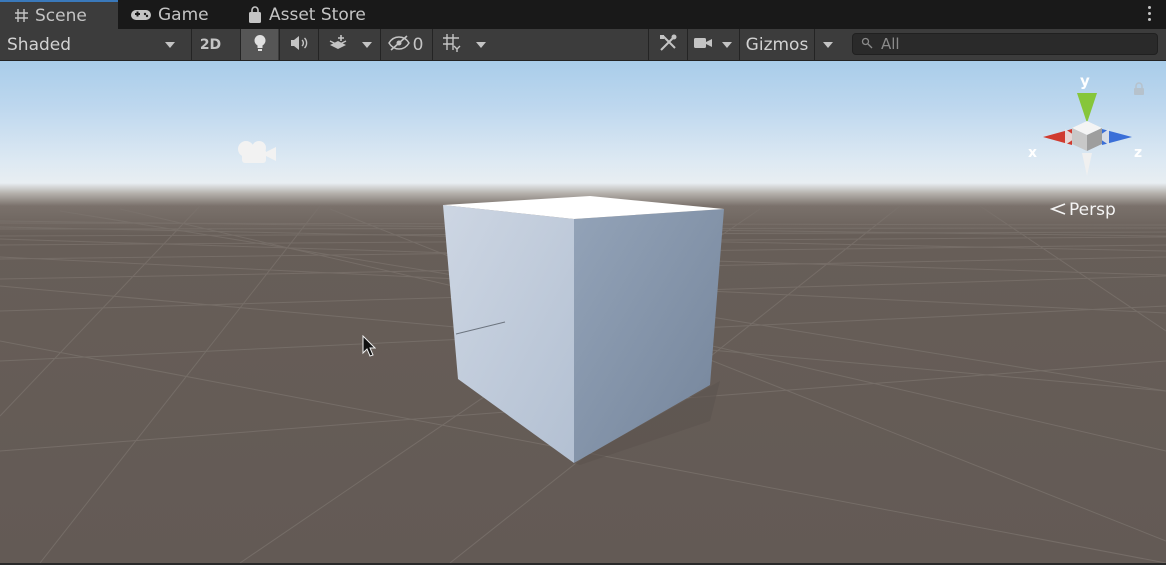  I want to click on axis-y-label: y, so click(1085, 81).